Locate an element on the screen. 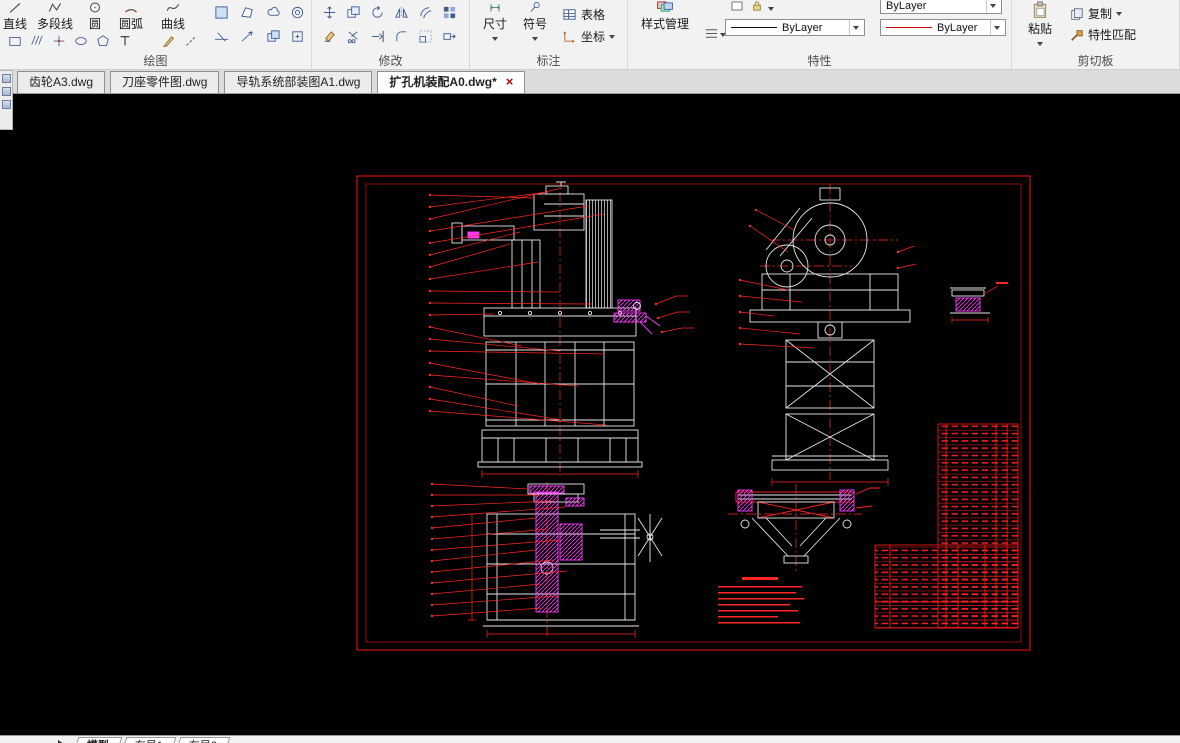  stretch-icon is located at coordinates (449, 36).